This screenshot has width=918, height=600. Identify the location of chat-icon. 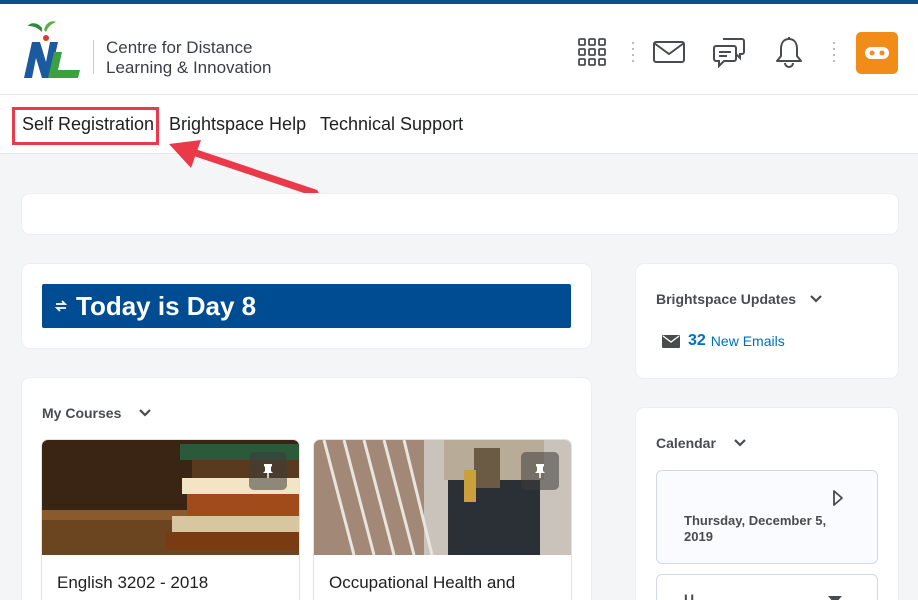
(729, 53).